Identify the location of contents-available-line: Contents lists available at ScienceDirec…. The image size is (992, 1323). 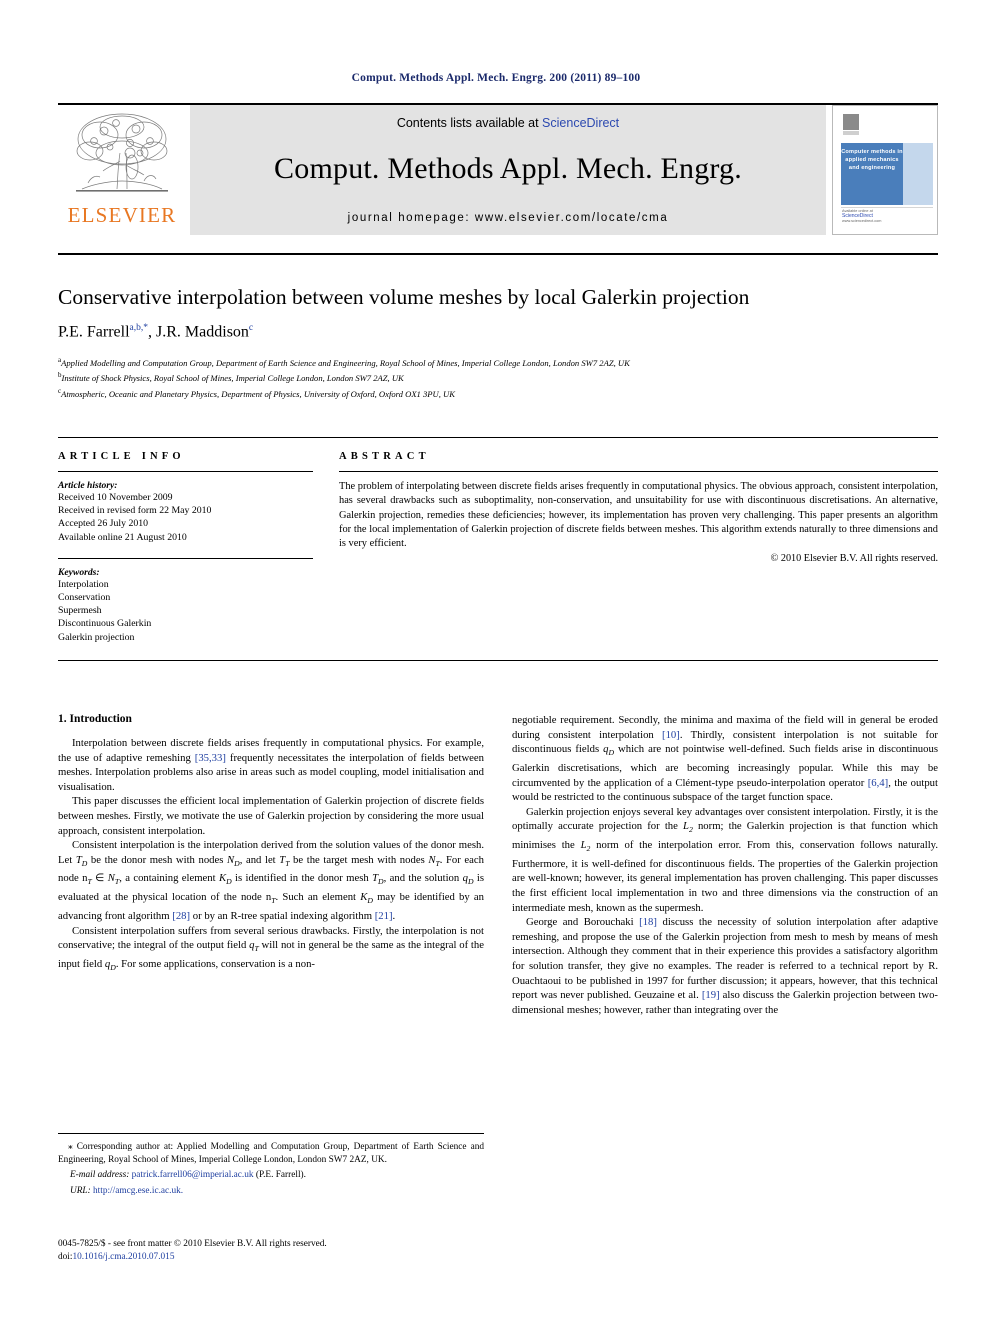
(508, 123).